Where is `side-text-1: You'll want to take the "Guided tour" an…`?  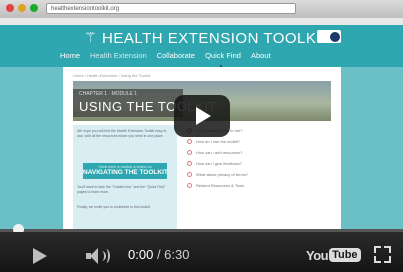
side-text-1: You'll want to take the "Guided tour" an… is located at coordinates (121, 189).